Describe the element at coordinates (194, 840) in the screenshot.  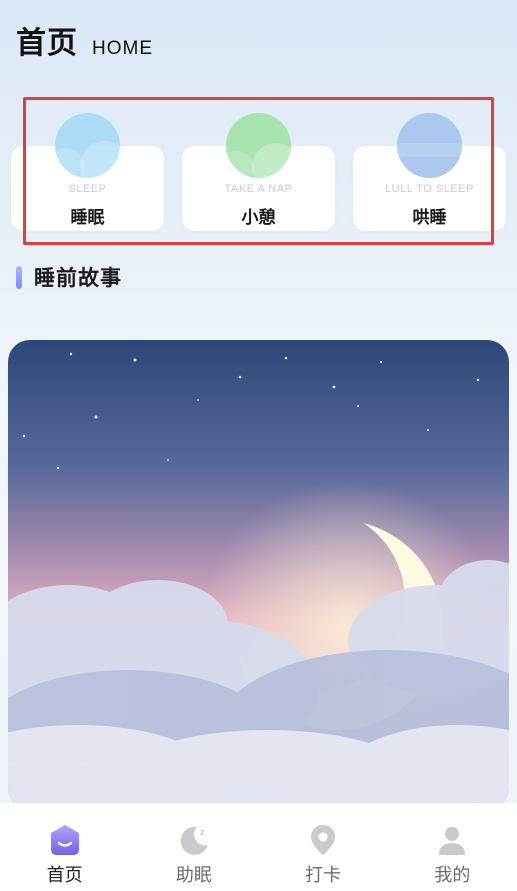
I see `moon-sleep-icon: z` at that location.